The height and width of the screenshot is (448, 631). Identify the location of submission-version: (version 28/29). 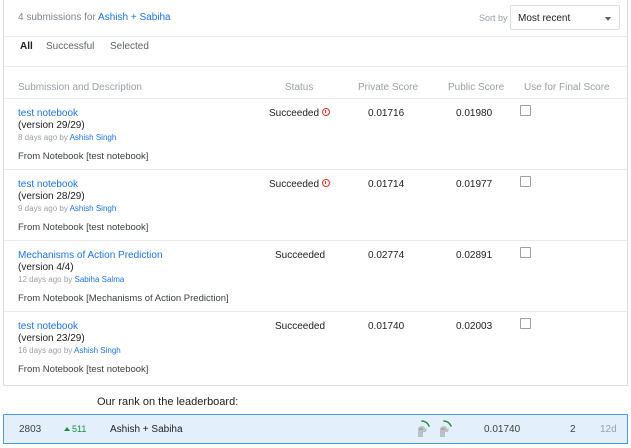
(51, 196).